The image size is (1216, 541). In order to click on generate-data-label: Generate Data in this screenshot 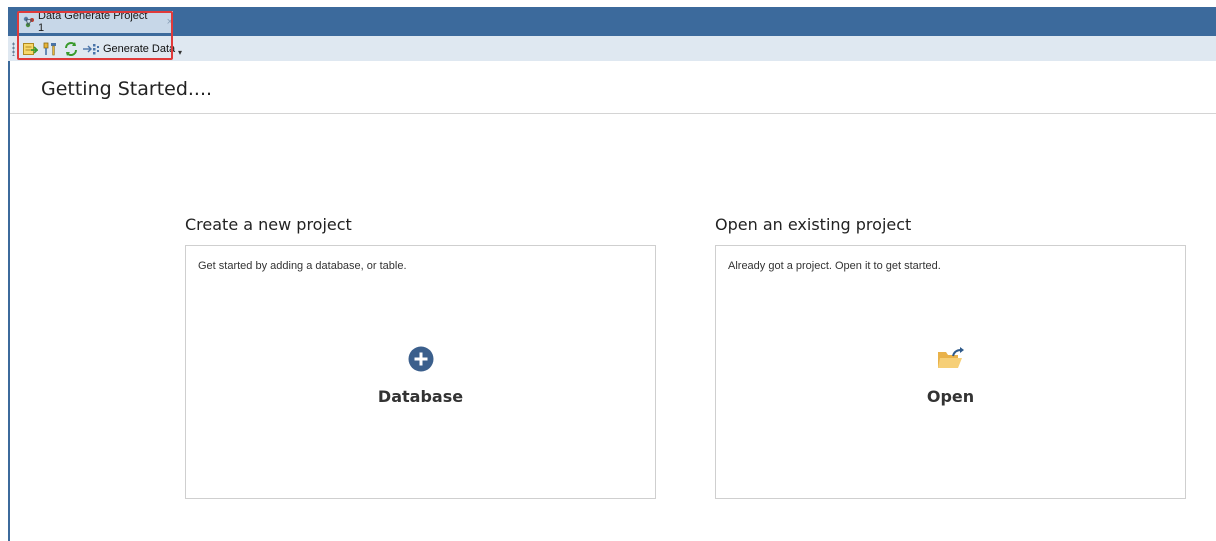, I will do `click(139, 49)`.